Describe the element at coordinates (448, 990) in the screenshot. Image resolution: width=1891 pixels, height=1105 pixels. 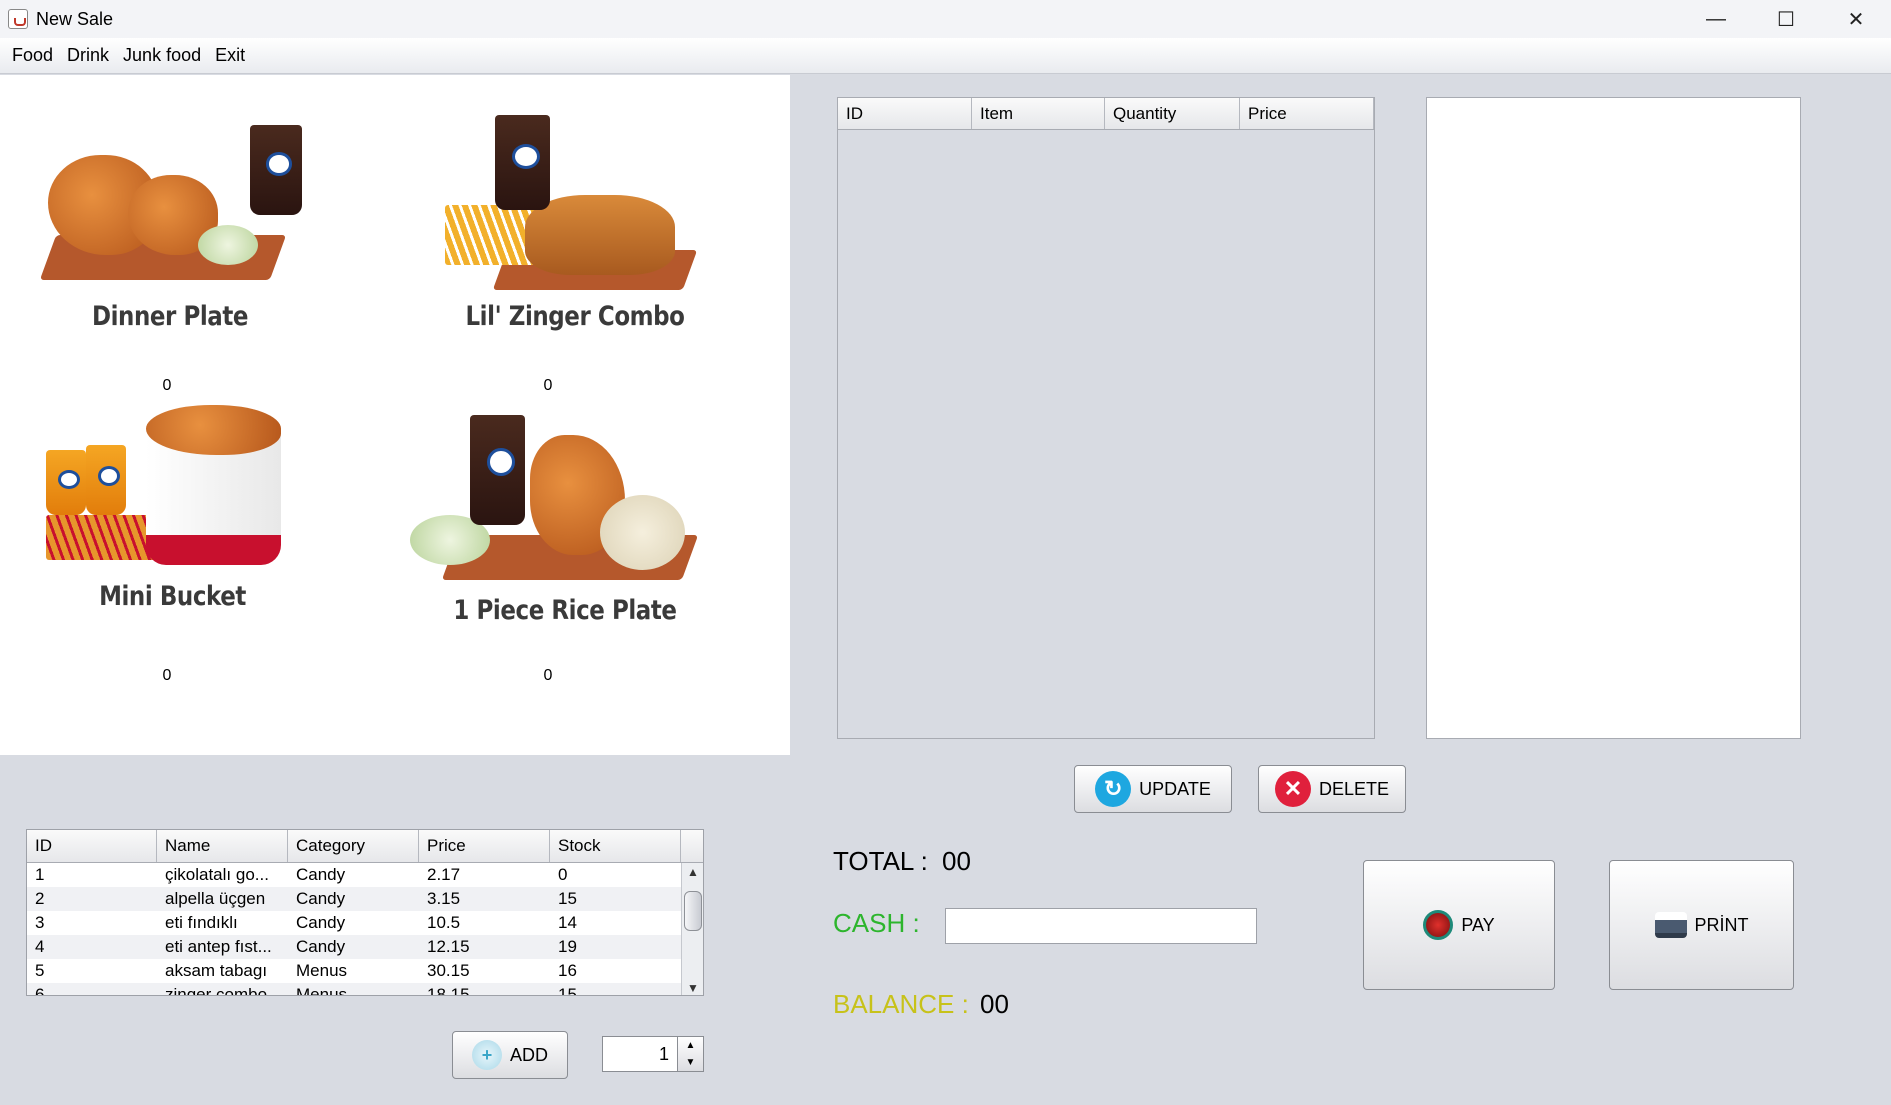
I see `cell-price: 18.15` at that location.